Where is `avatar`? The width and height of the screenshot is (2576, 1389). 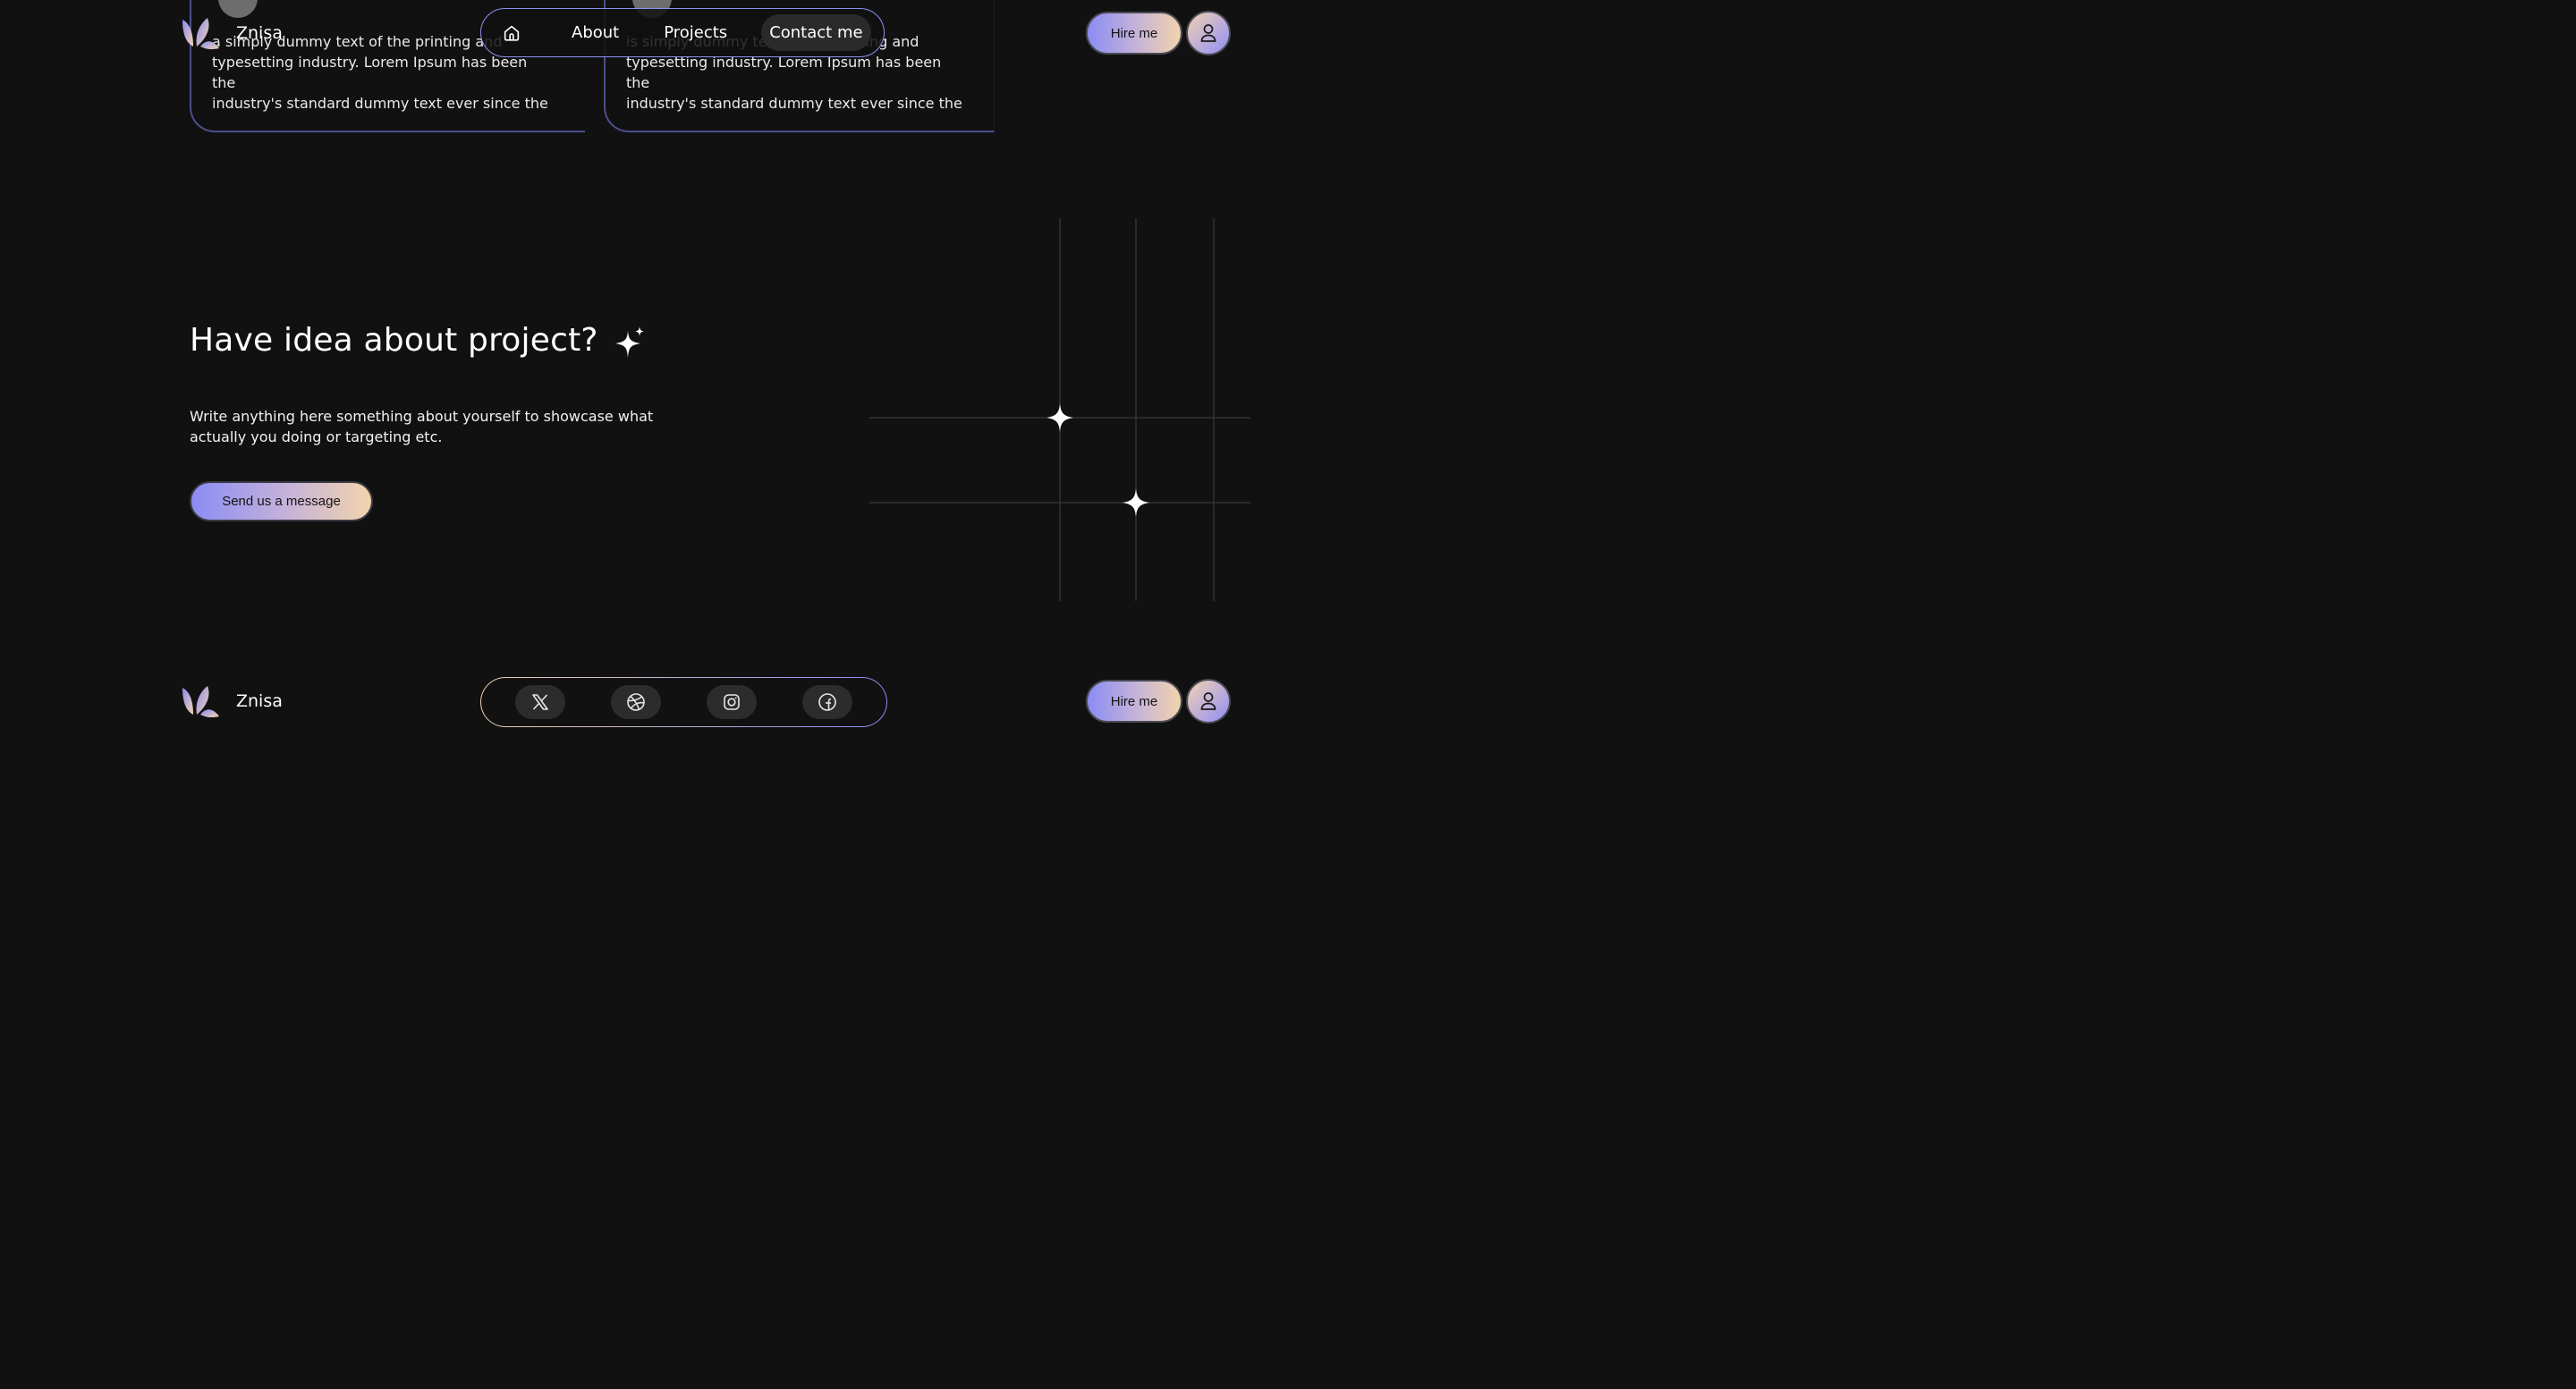 avatar is located at coordinates (238, 9).